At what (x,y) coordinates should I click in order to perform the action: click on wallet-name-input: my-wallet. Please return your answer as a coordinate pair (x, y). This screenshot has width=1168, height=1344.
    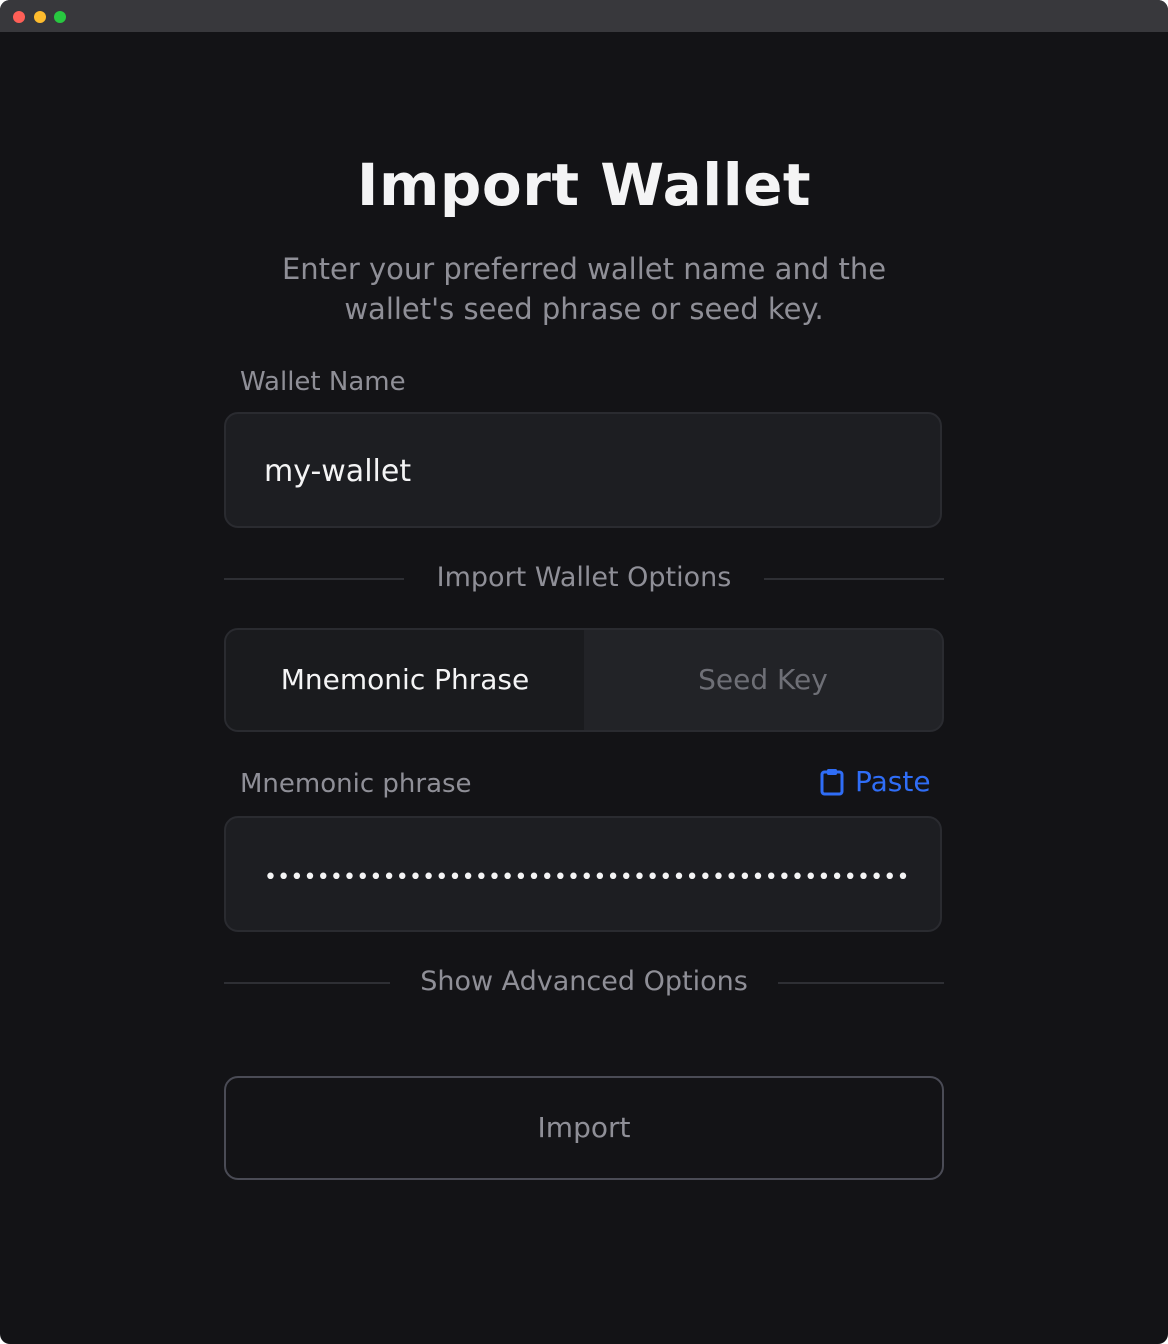
    Looking at the image, I should click on (583, 470).